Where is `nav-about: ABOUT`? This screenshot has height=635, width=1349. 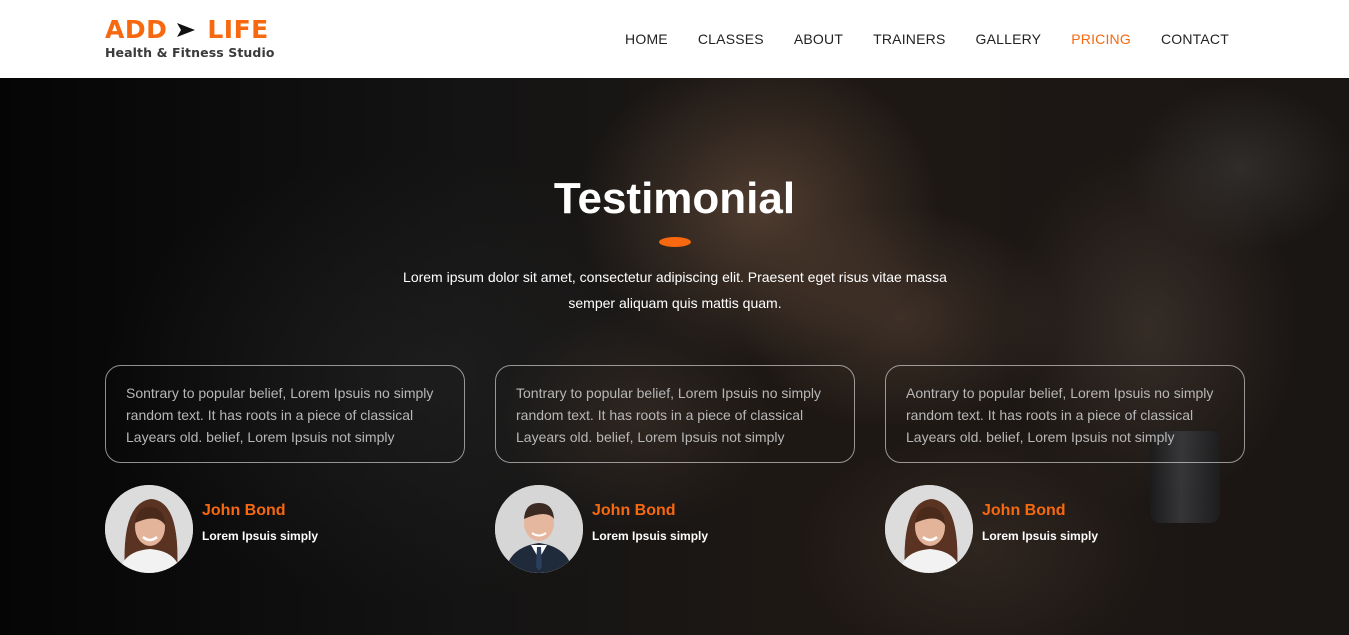 nav-about: ABOUT is located at coordinates (818, 39).